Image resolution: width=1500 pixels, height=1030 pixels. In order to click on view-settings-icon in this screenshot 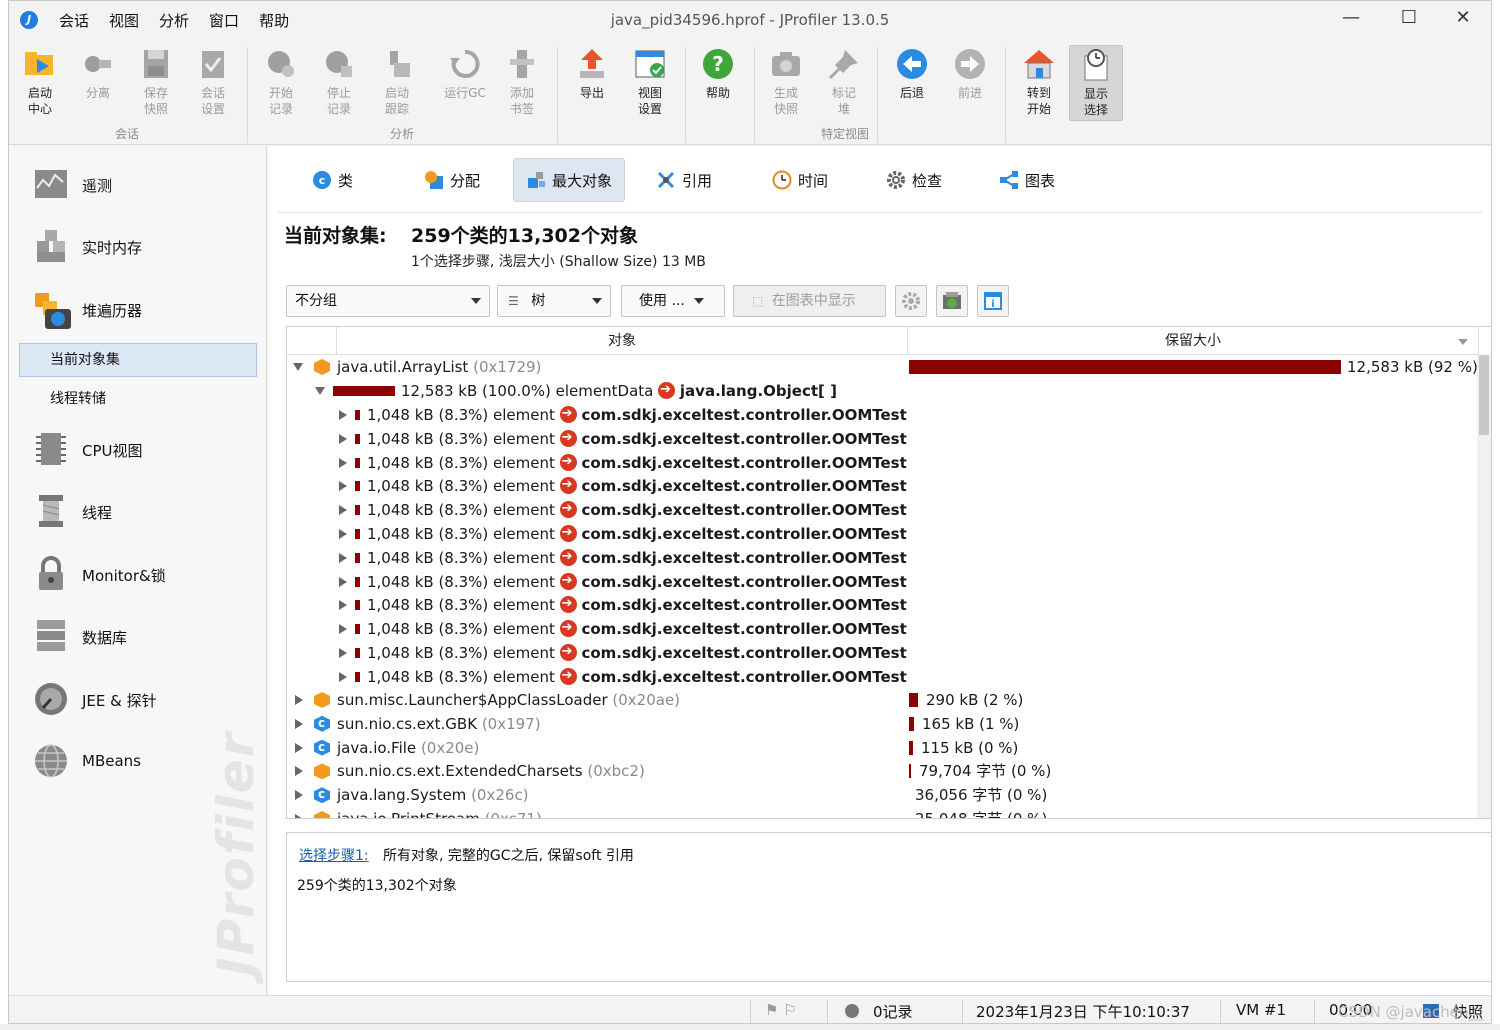, I will do `click(650, 64)`.